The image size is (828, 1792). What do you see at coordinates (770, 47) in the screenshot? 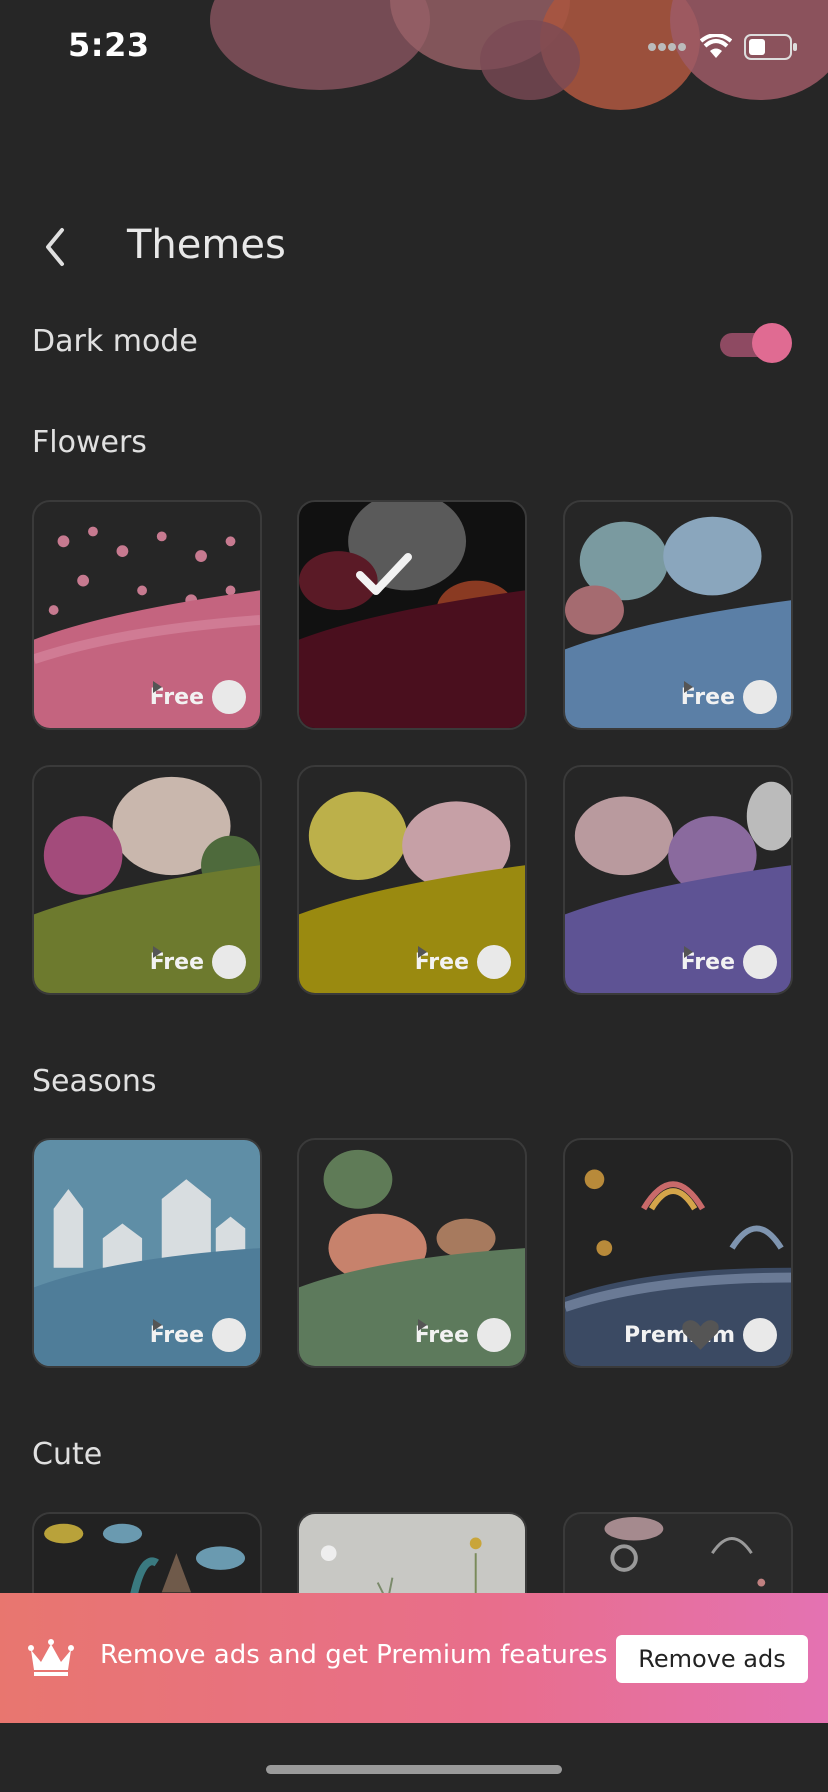
I see `battery-icon` at bounding box center [770, 47].